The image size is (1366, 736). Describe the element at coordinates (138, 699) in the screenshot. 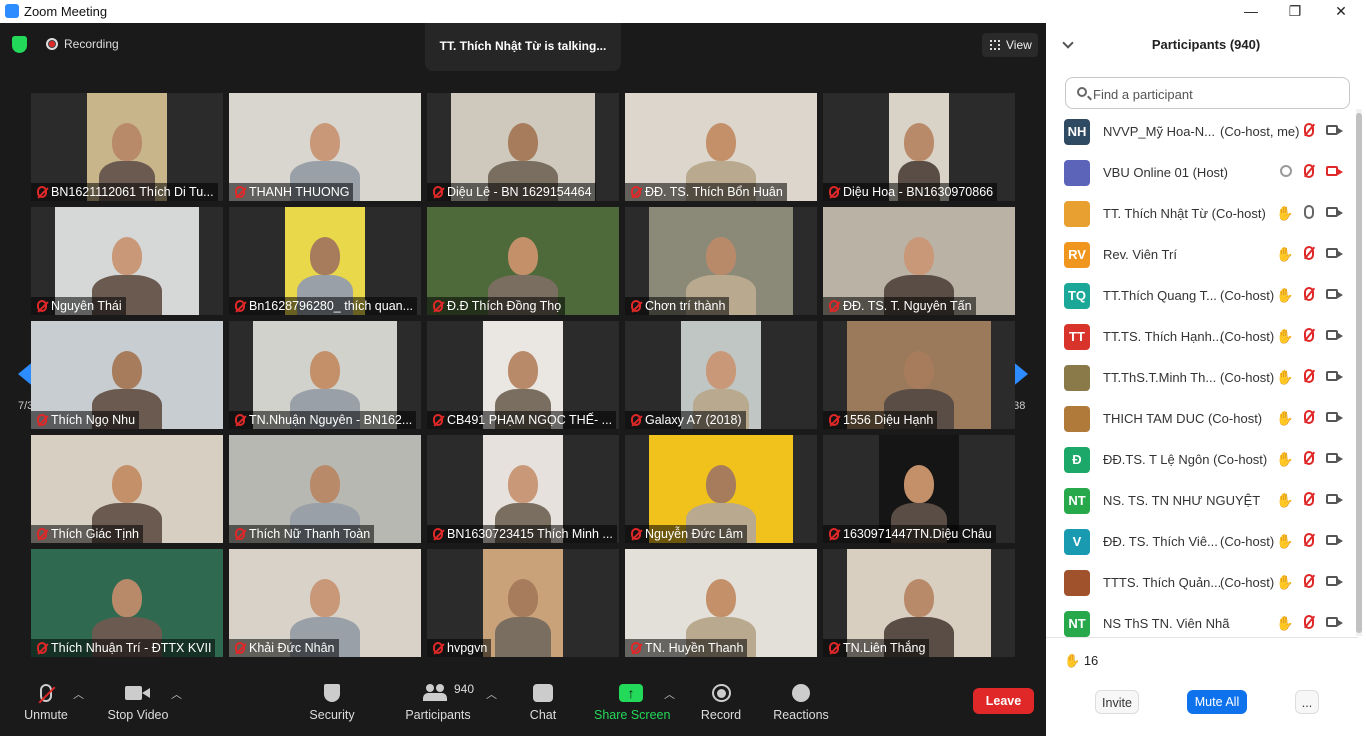

I see `stop-video-button: Stop Video` at that location.